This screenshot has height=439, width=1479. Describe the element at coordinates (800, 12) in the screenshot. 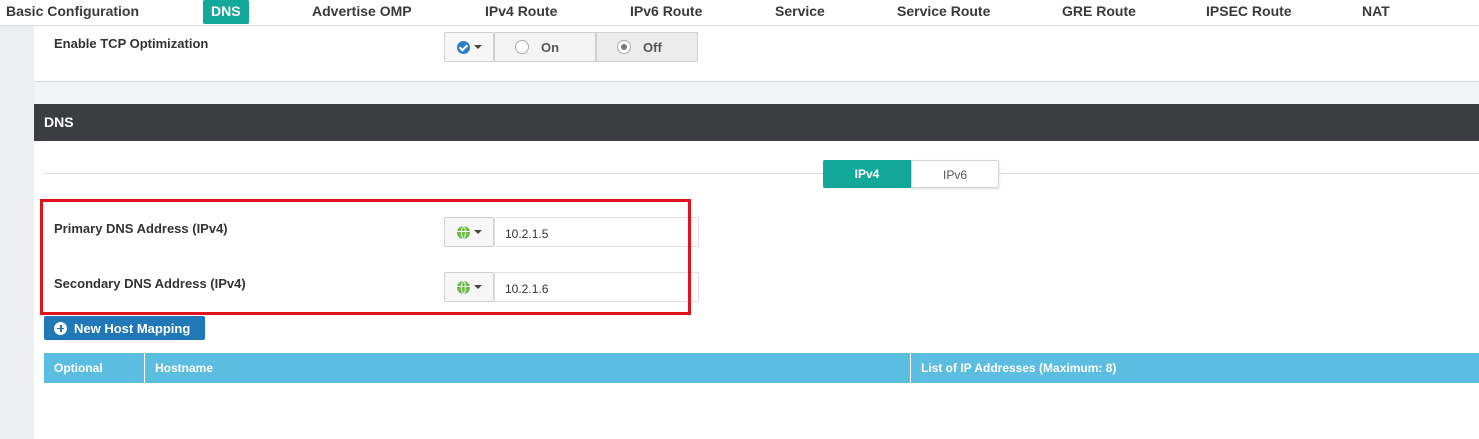

I see `tab-service: Service` at that location.